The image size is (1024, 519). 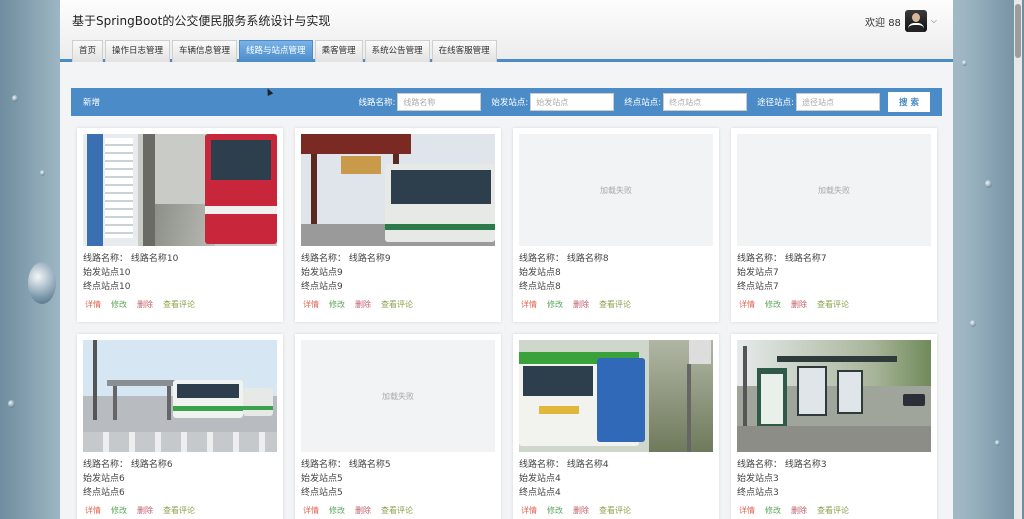 What do you see at coordinates (564, 259) in the screenshot?
I see `route-name: 线路名称： 线路名称8` at bounding box center [564, 259].